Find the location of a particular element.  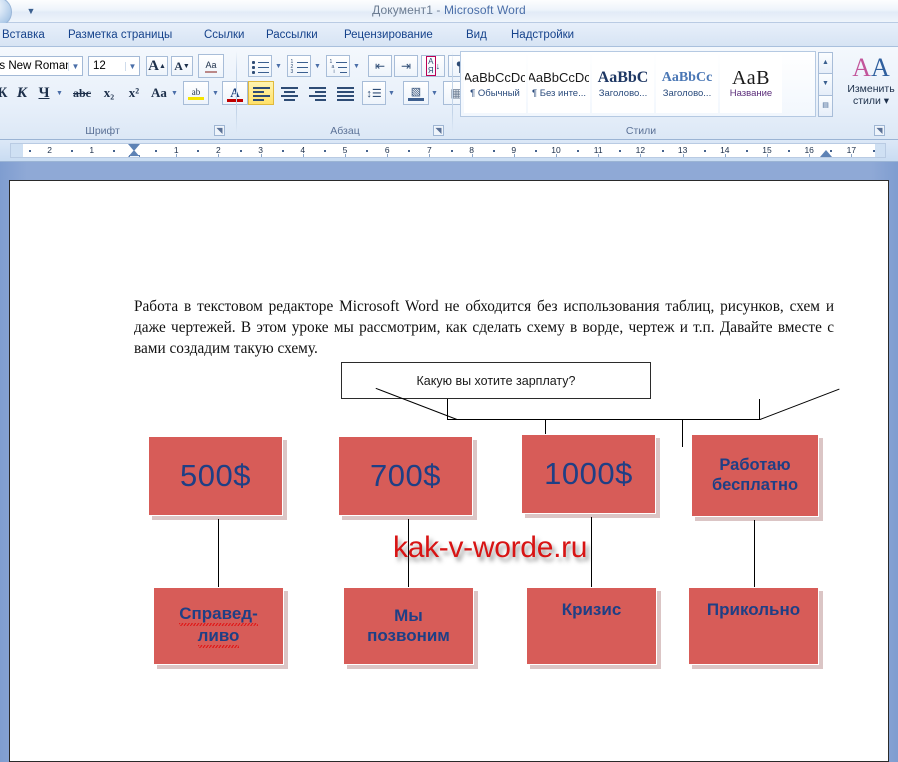

numbering-chevron-down-icon: ▼ is located at coordinates (317, 66).